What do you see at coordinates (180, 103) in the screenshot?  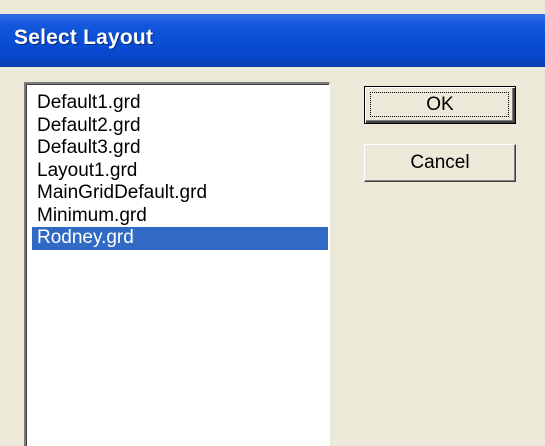 I see `list-item: Default1.grd` at bounding box center [180, 103].